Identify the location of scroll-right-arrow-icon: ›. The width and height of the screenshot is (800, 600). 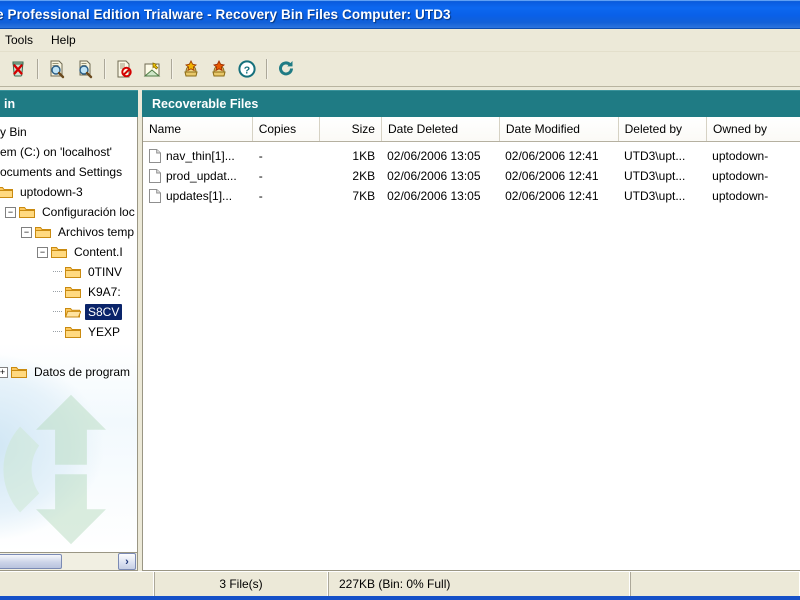
(127, 561).